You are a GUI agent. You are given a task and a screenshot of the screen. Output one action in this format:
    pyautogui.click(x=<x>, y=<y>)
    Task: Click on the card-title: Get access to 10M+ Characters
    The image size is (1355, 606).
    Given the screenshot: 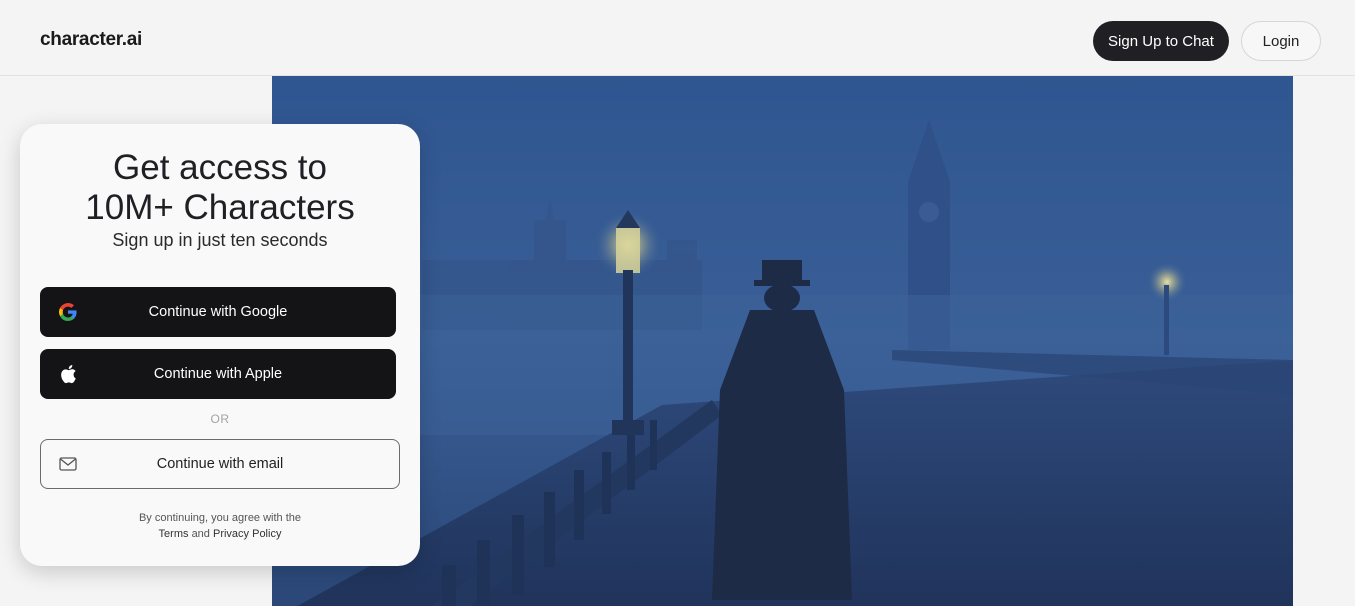 What is the action you would take?
    pyautogui.click(x=220, y=187)
    